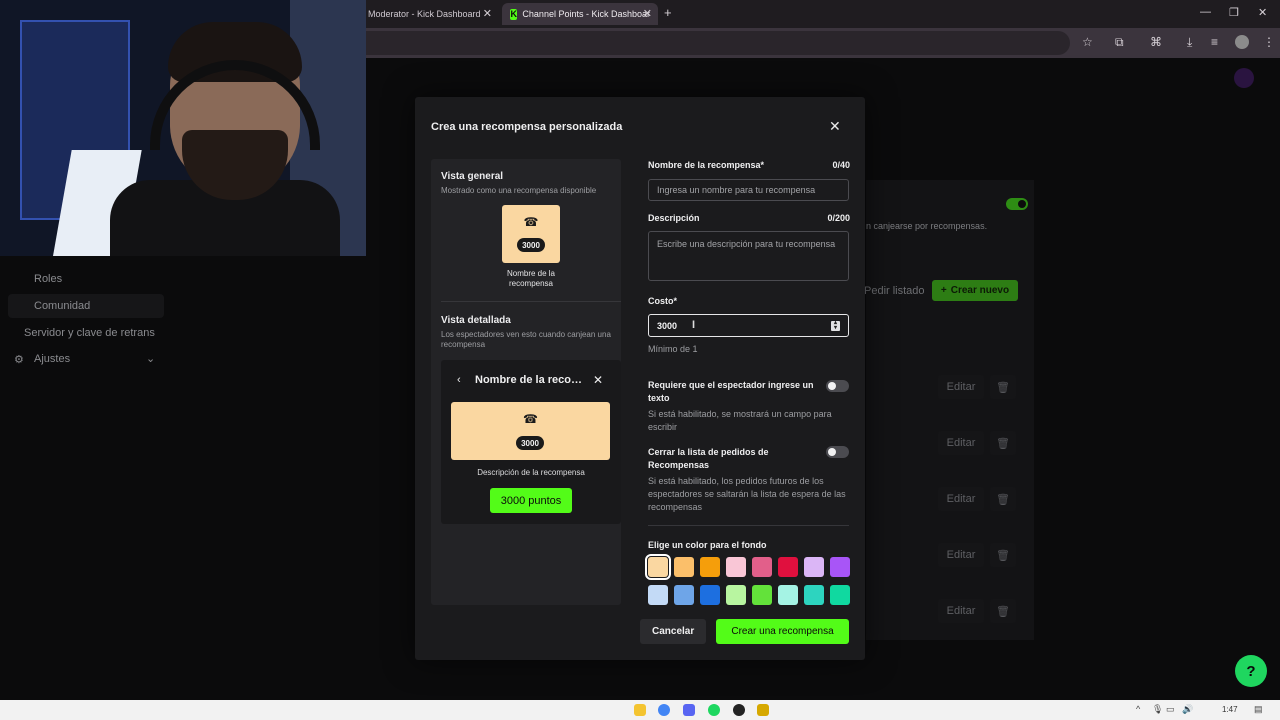 The height and width of the screenshot is (720, 1280). What do you see at coordinates (694, 325) in the screenshot?
I see `text-cursor-icon: I` at bounding box center [694, 325].